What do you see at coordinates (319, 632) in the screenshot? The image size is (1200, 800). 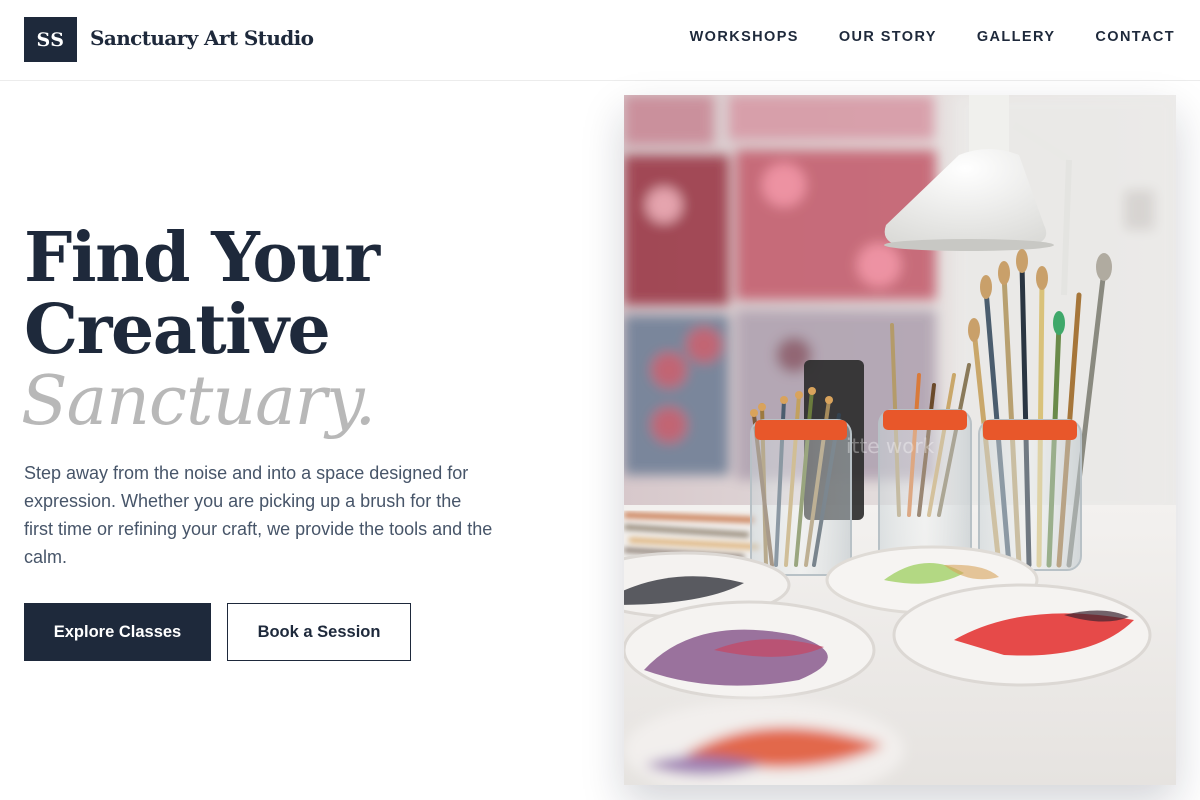 I see `book-session-button: Book a Session` at bounding box center [319, 632].